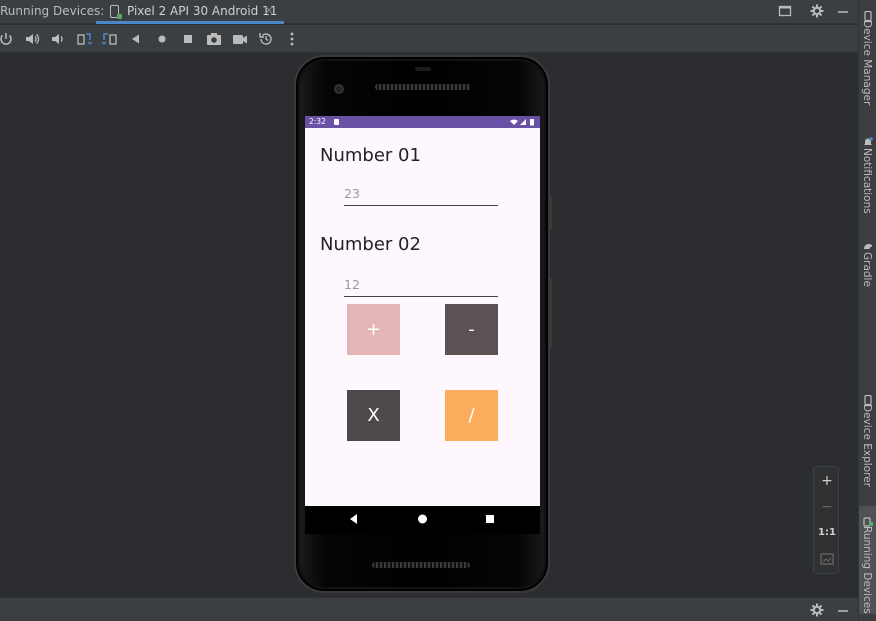 This screenshot has height=621, width=876. Describe the element at coordinates (317, 121) in the screenshot. I see `status-time: 2:32` at that location.